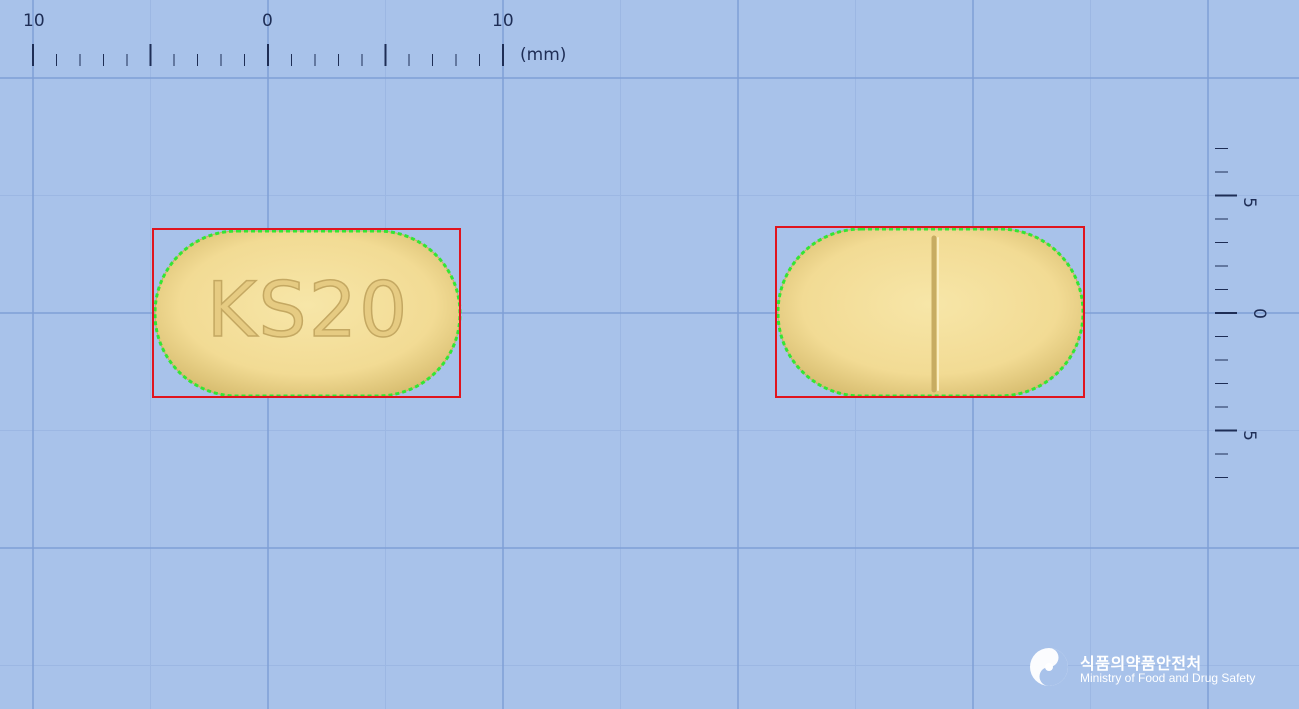  I want to click on ruler-right-label-top: 5, so click(1248, 202).